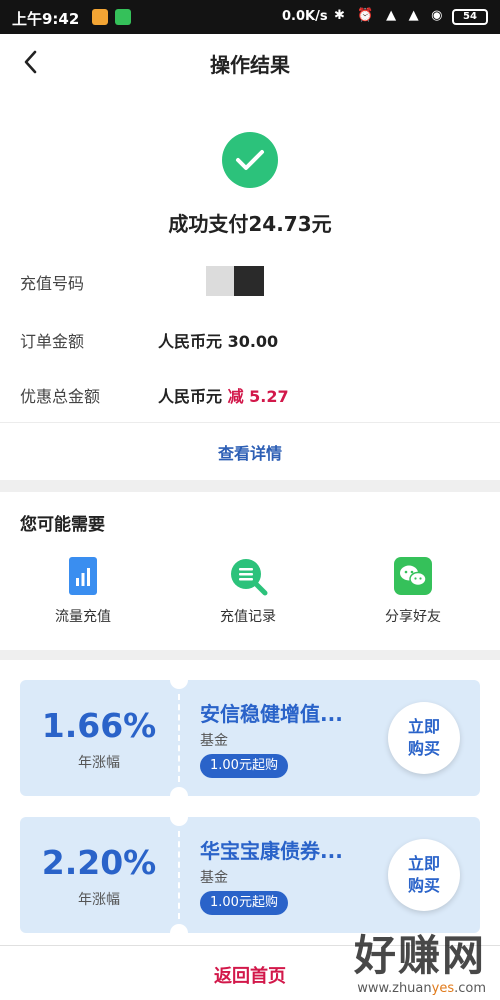 This screenshot has width=500, height=1000. I want to click on recharge-records-label: 充值记录, so click(248, 617).